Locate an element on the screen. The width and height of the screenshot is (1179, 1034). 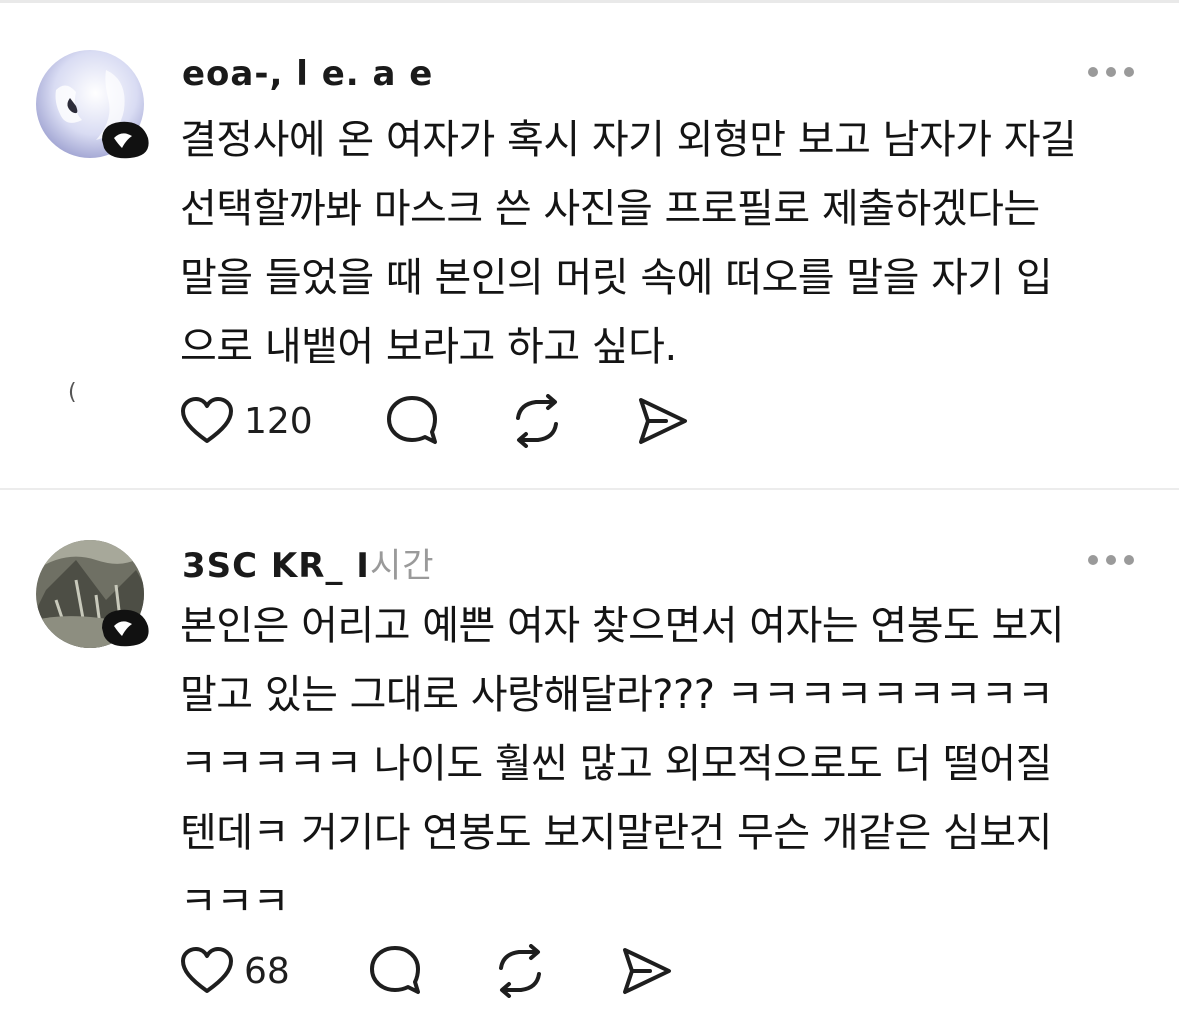
post-actions: 120 is located at coordinates (460, 421).